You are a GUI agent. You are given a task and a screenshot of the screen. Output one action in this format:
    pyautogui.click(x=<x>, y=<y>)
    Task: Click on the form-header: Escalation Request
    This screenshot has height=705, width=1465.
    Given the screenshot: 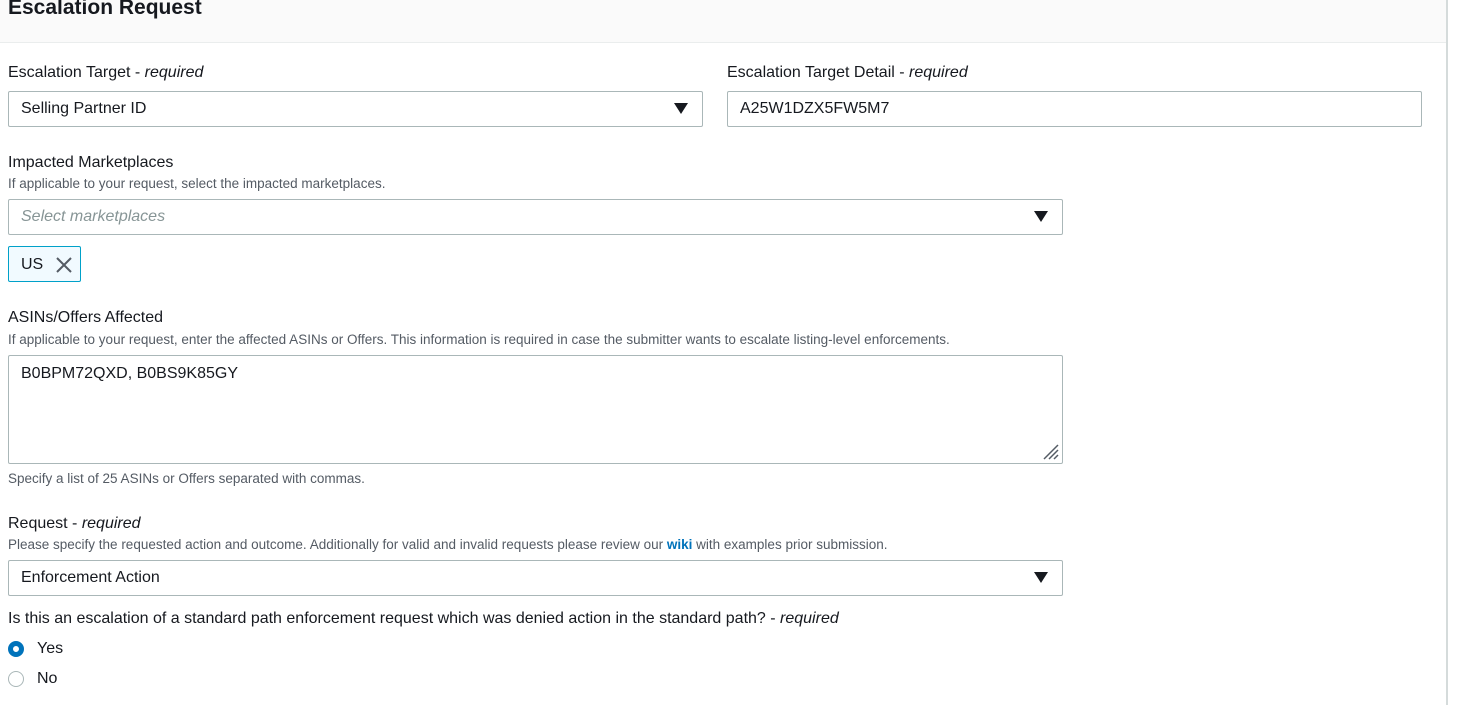 What is the action you would take?
    pyautogui.click(x=723, y=21)
    